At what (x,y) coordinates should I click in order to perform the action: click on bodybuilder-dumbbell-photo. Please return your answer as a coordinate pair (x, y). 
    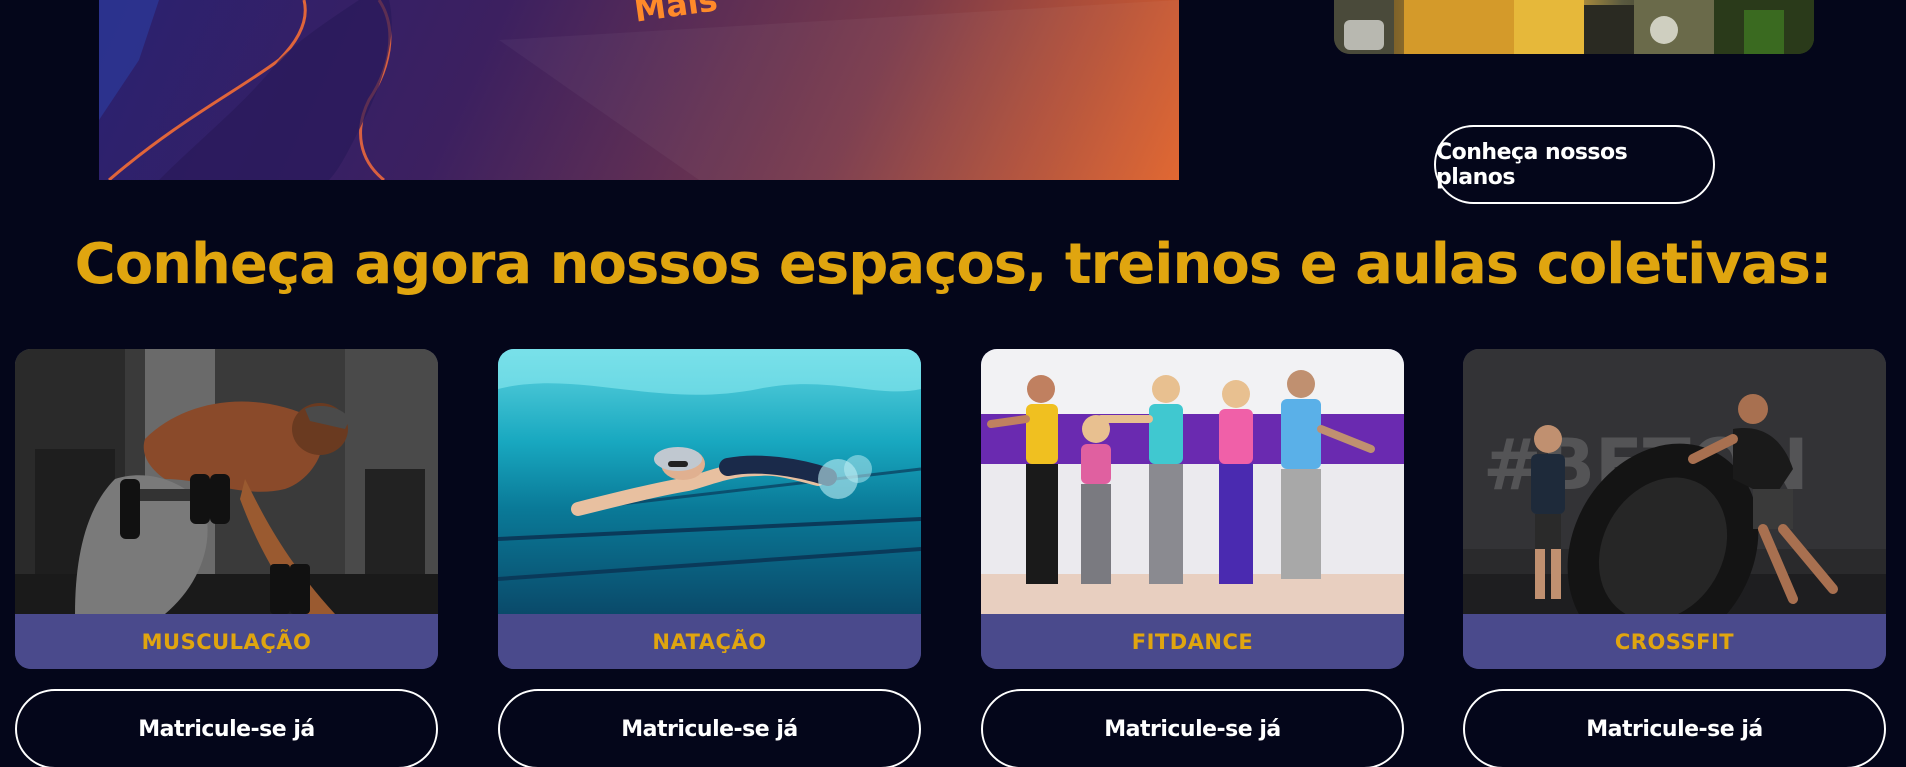
    Looking at the image, I should click on (226, 481).